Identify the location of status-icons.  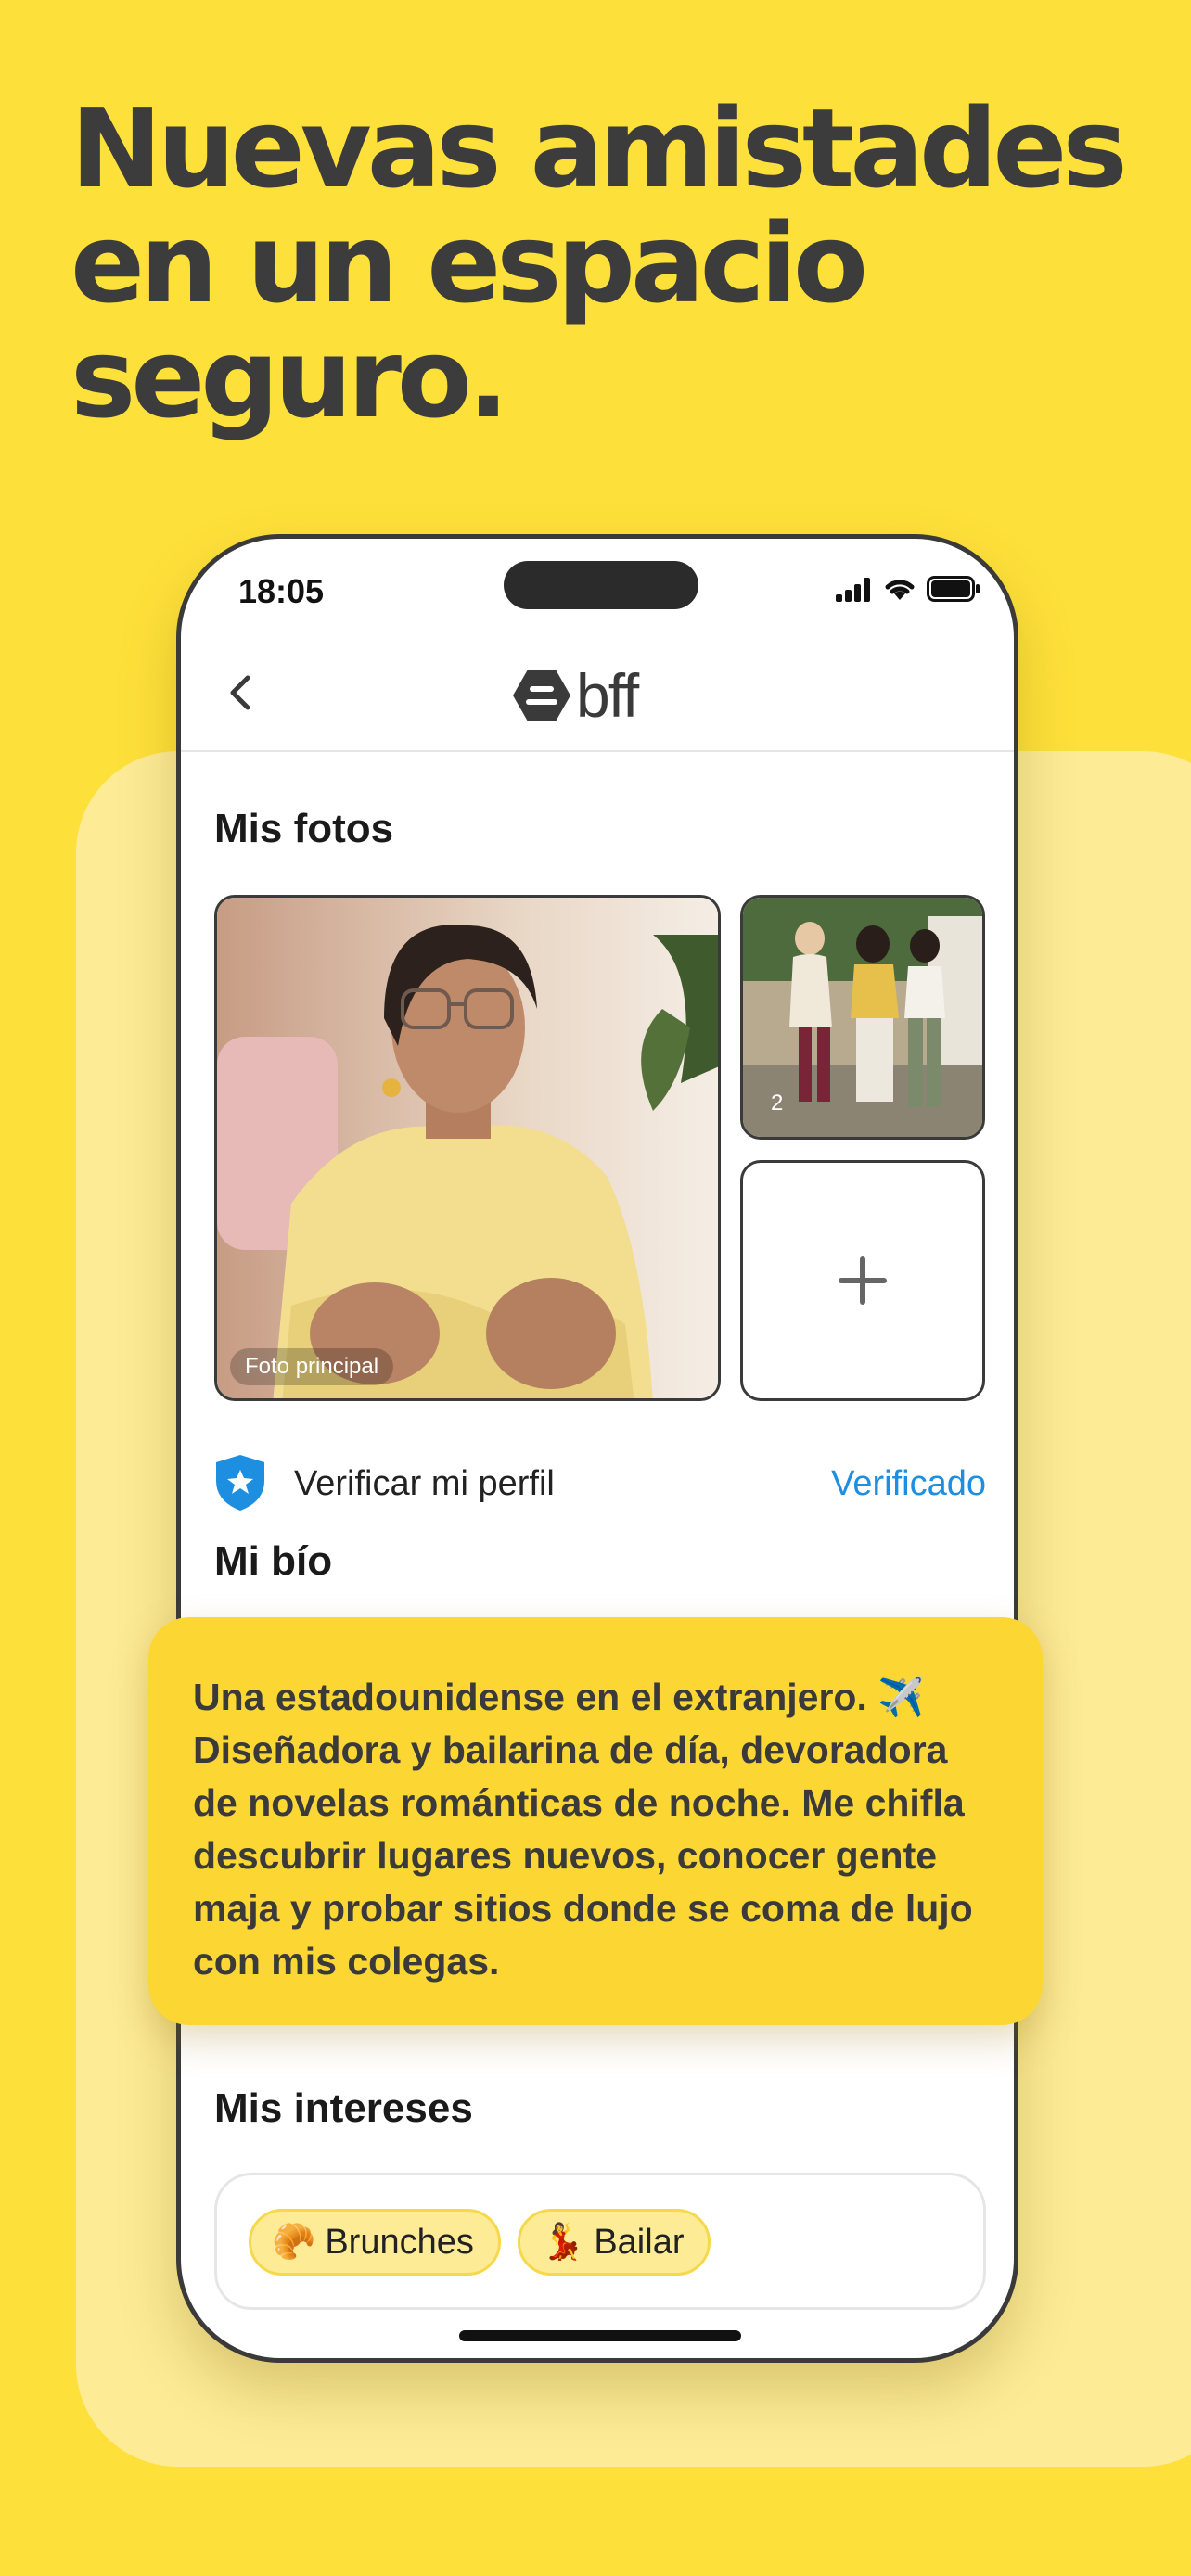
(908, 589).